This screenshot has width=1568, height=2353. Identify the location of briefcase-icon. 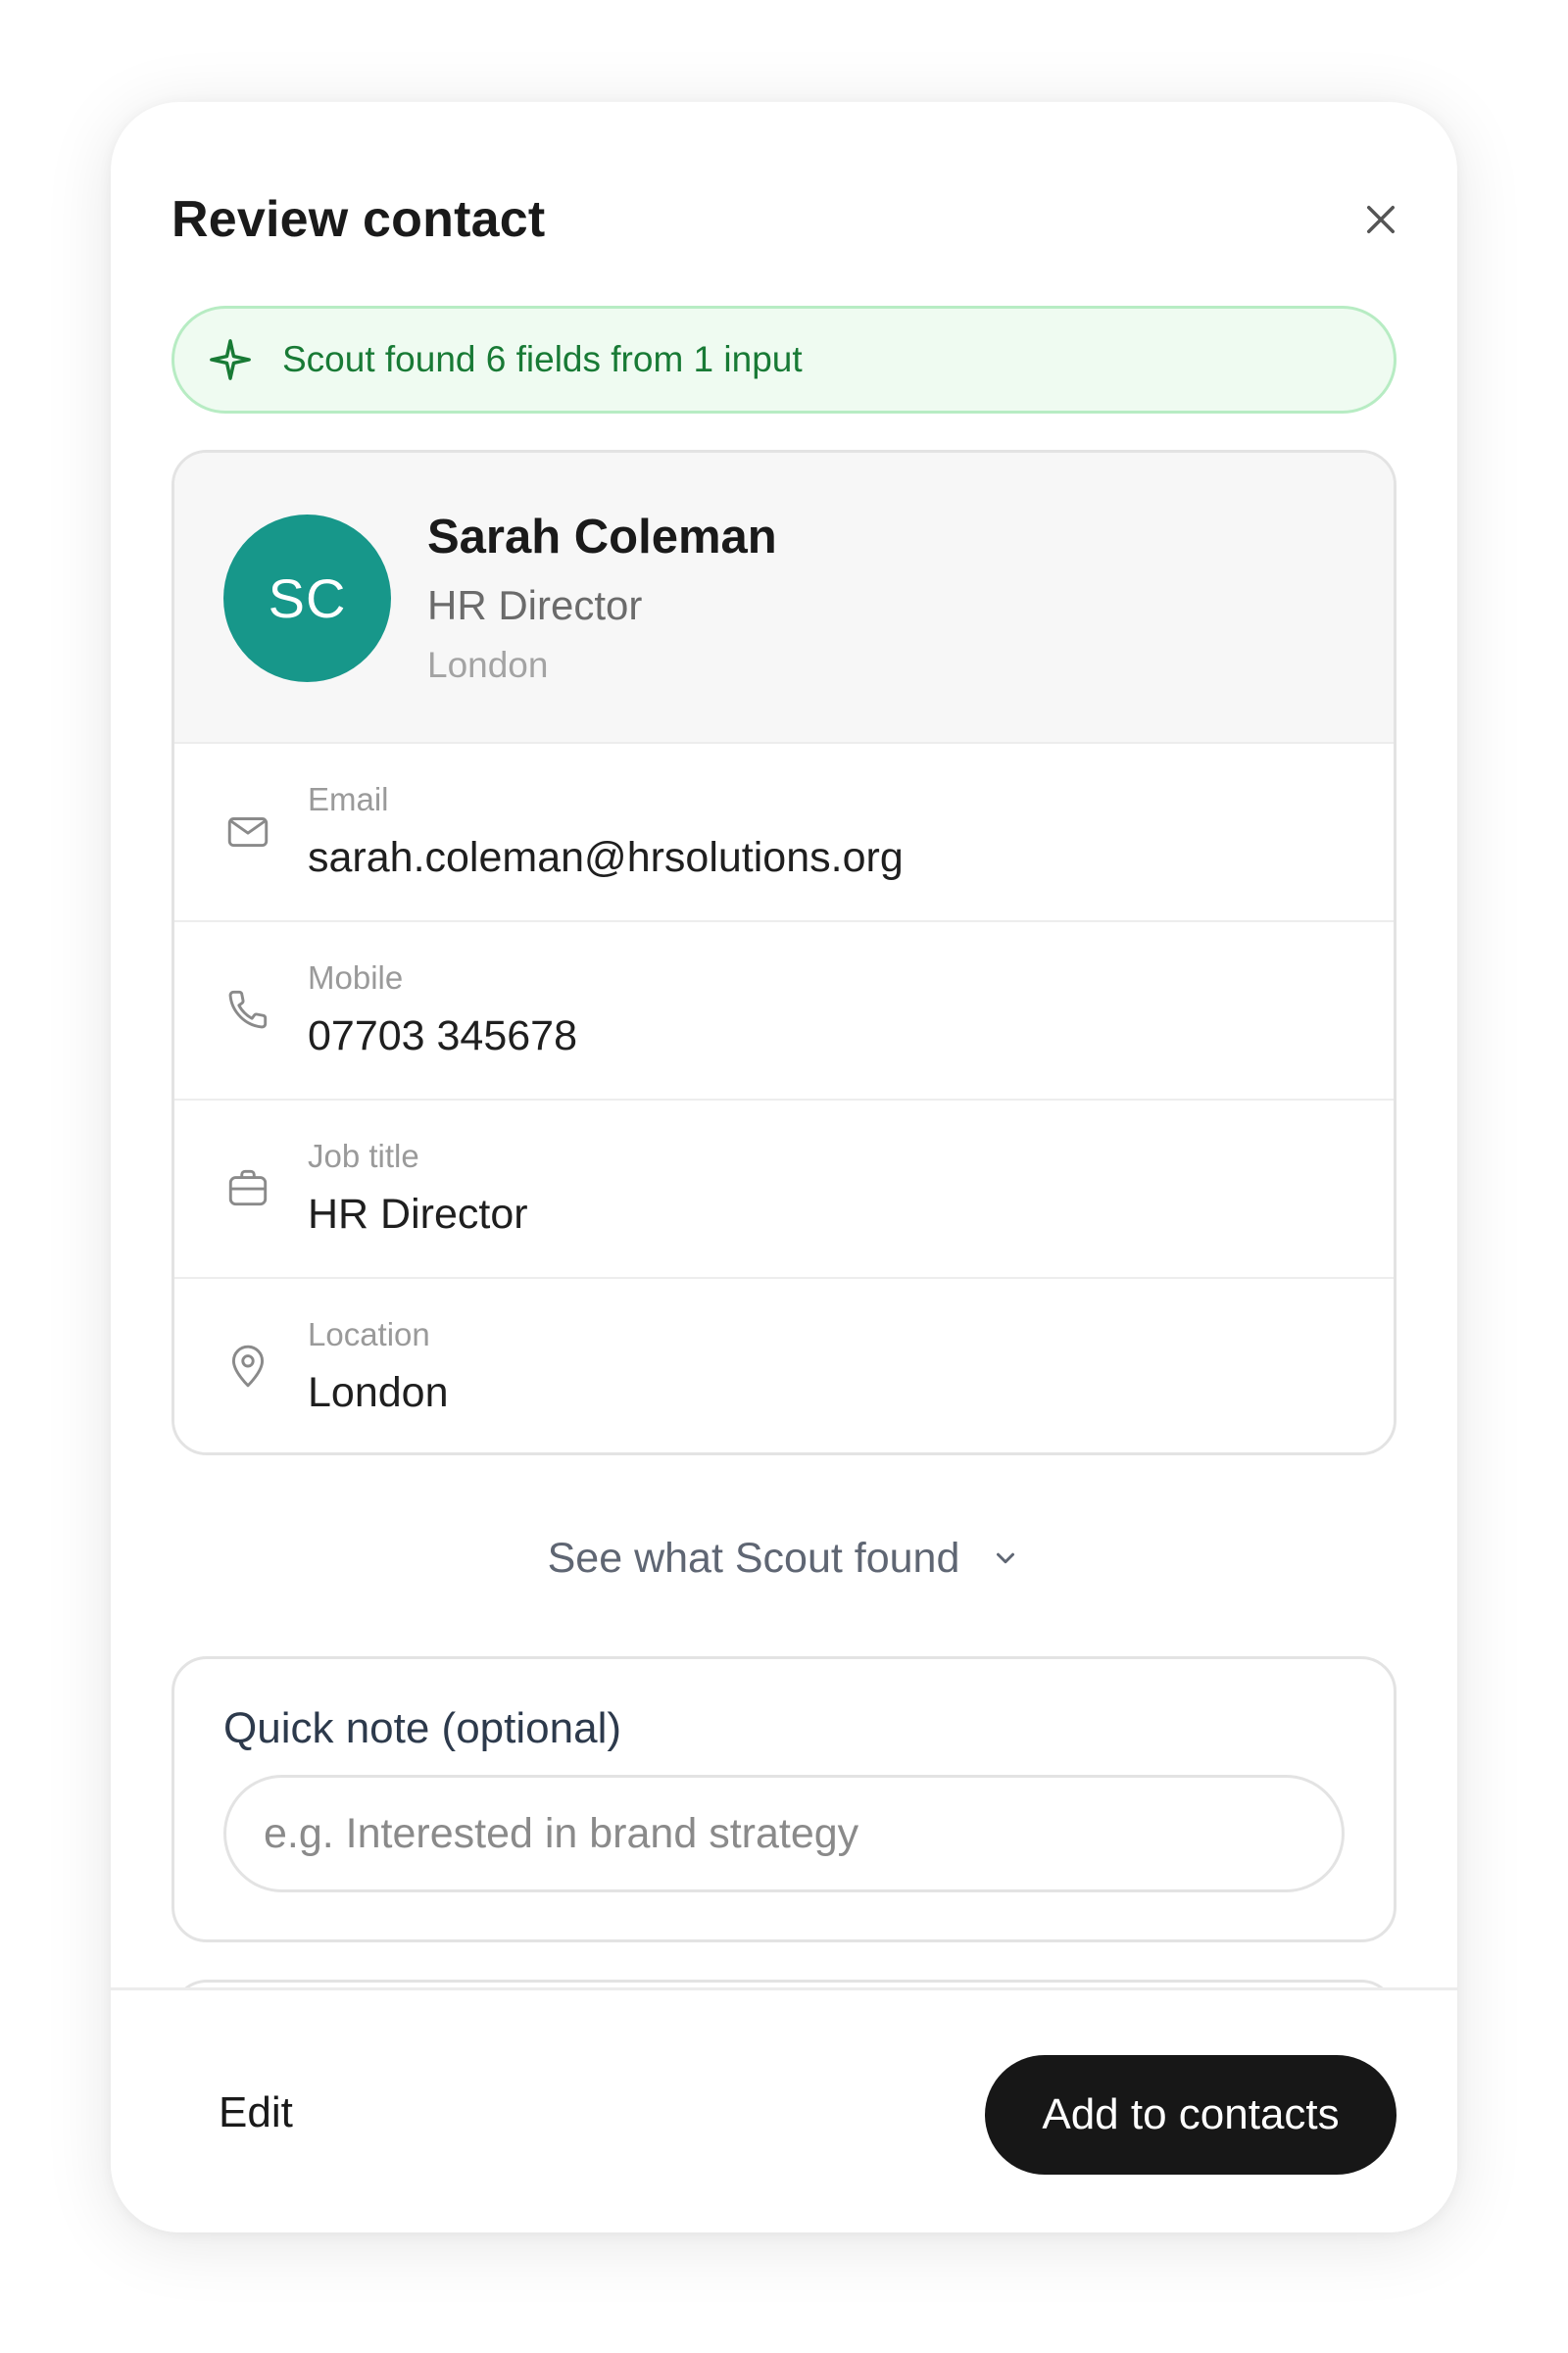
(248, 1187).